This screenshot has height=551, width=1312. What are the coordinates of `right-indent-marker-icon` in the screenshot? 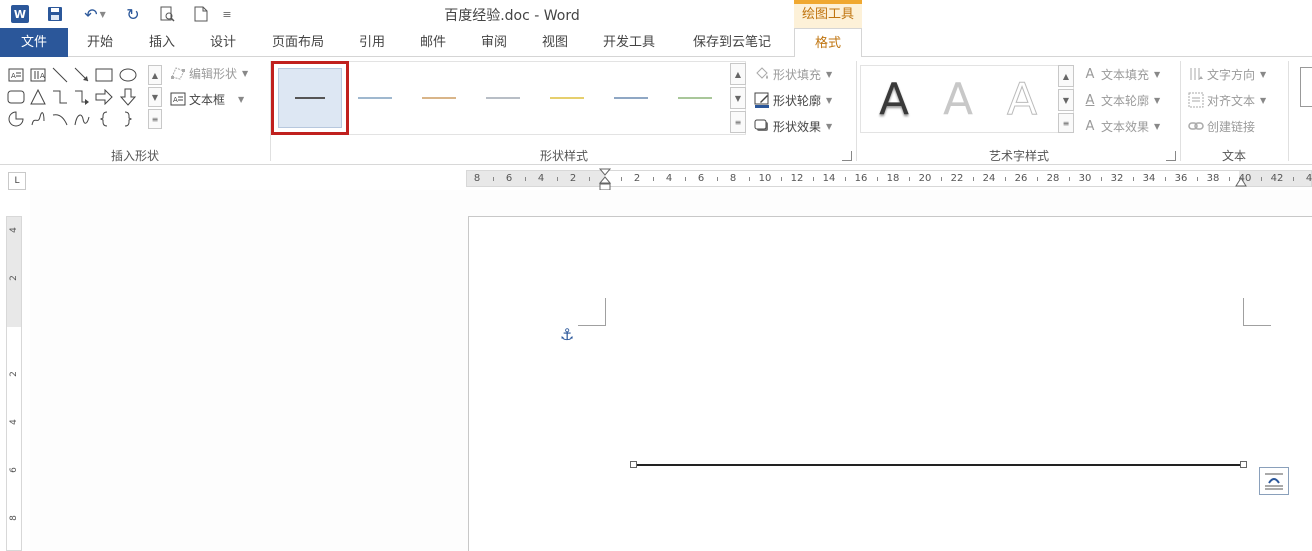 It's located at (1241, 183).